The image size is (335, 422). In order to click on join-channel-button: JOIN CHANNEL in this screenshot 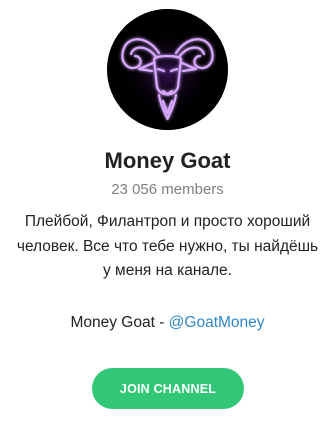, I will do `click(168, 388)`.